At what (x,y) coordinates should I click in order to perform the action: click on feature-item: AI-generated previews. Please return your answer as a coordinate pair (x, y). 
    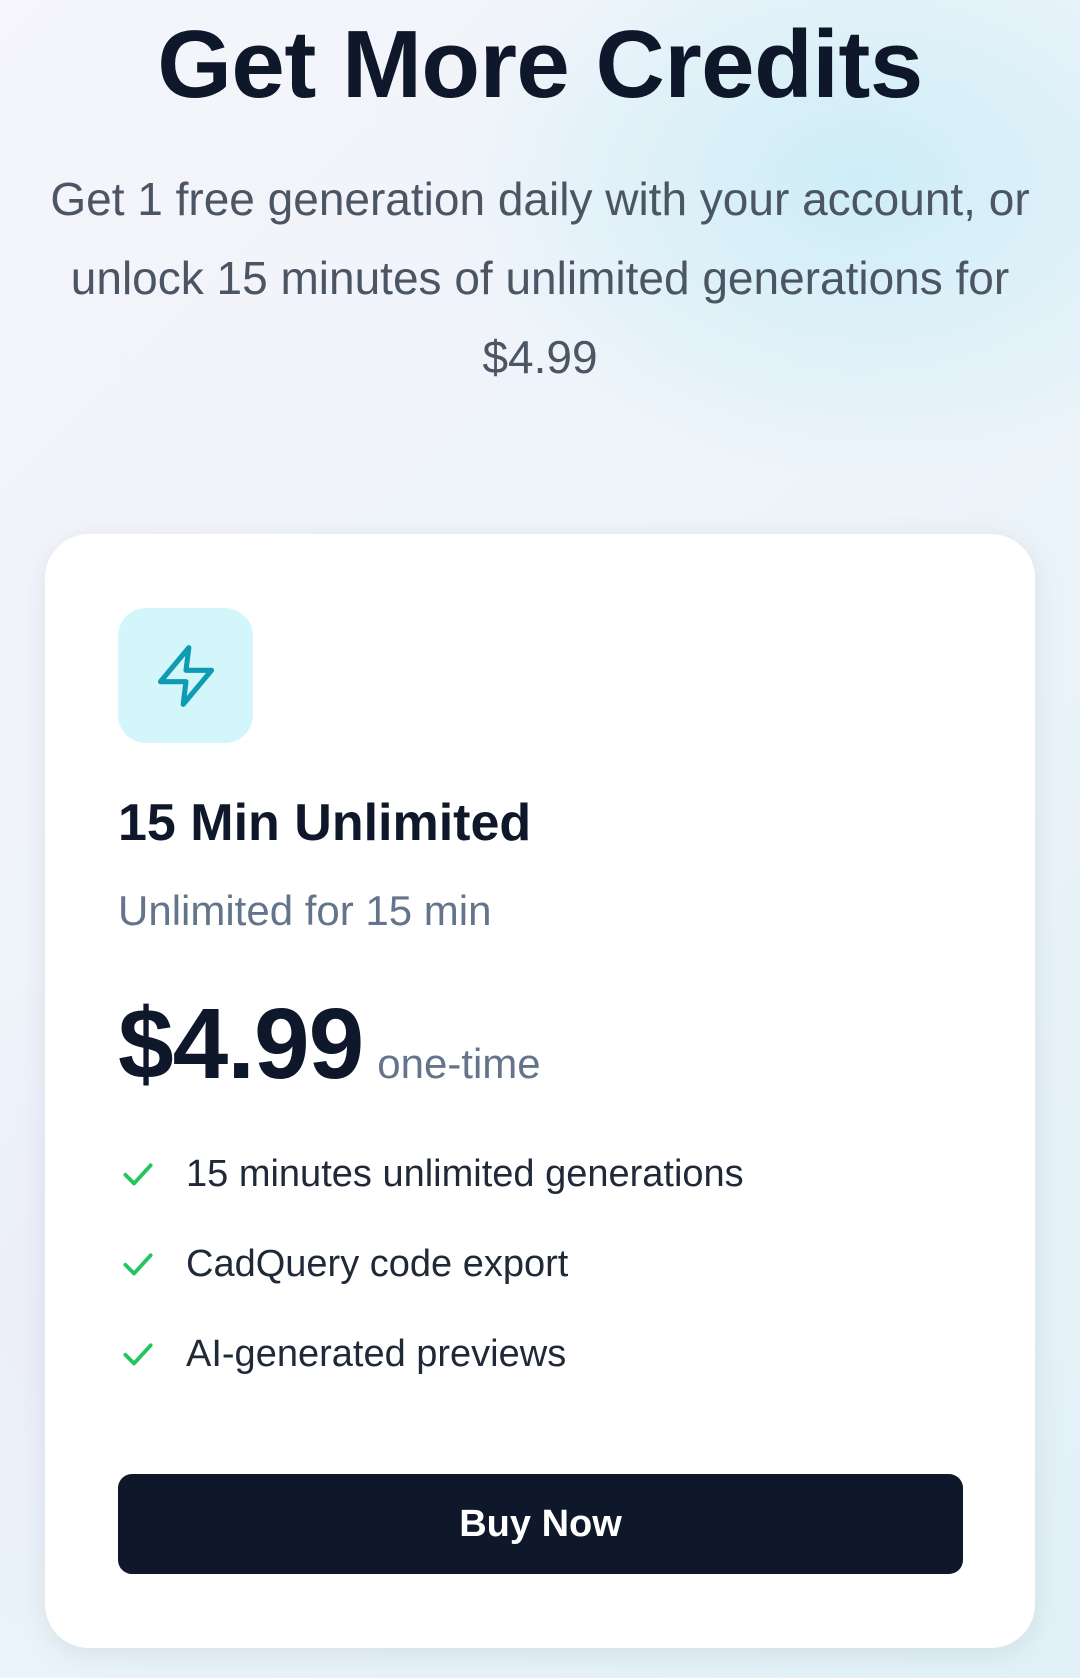
    Looking at the image, I should click on (342, 1354).